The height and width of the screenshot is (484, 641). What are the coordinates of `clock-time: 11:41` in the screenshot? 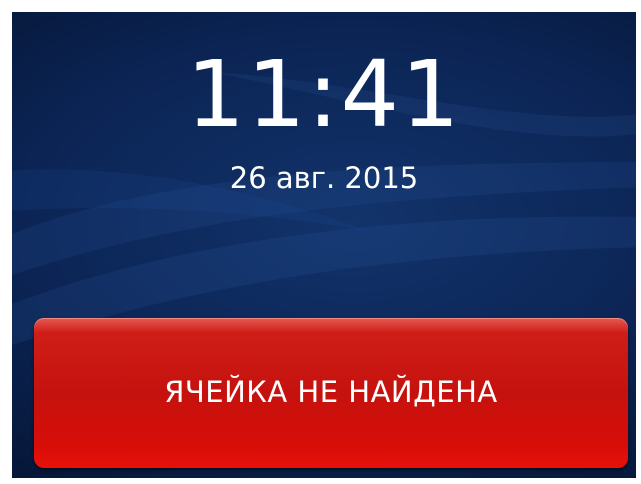 It's located at (324, 94).